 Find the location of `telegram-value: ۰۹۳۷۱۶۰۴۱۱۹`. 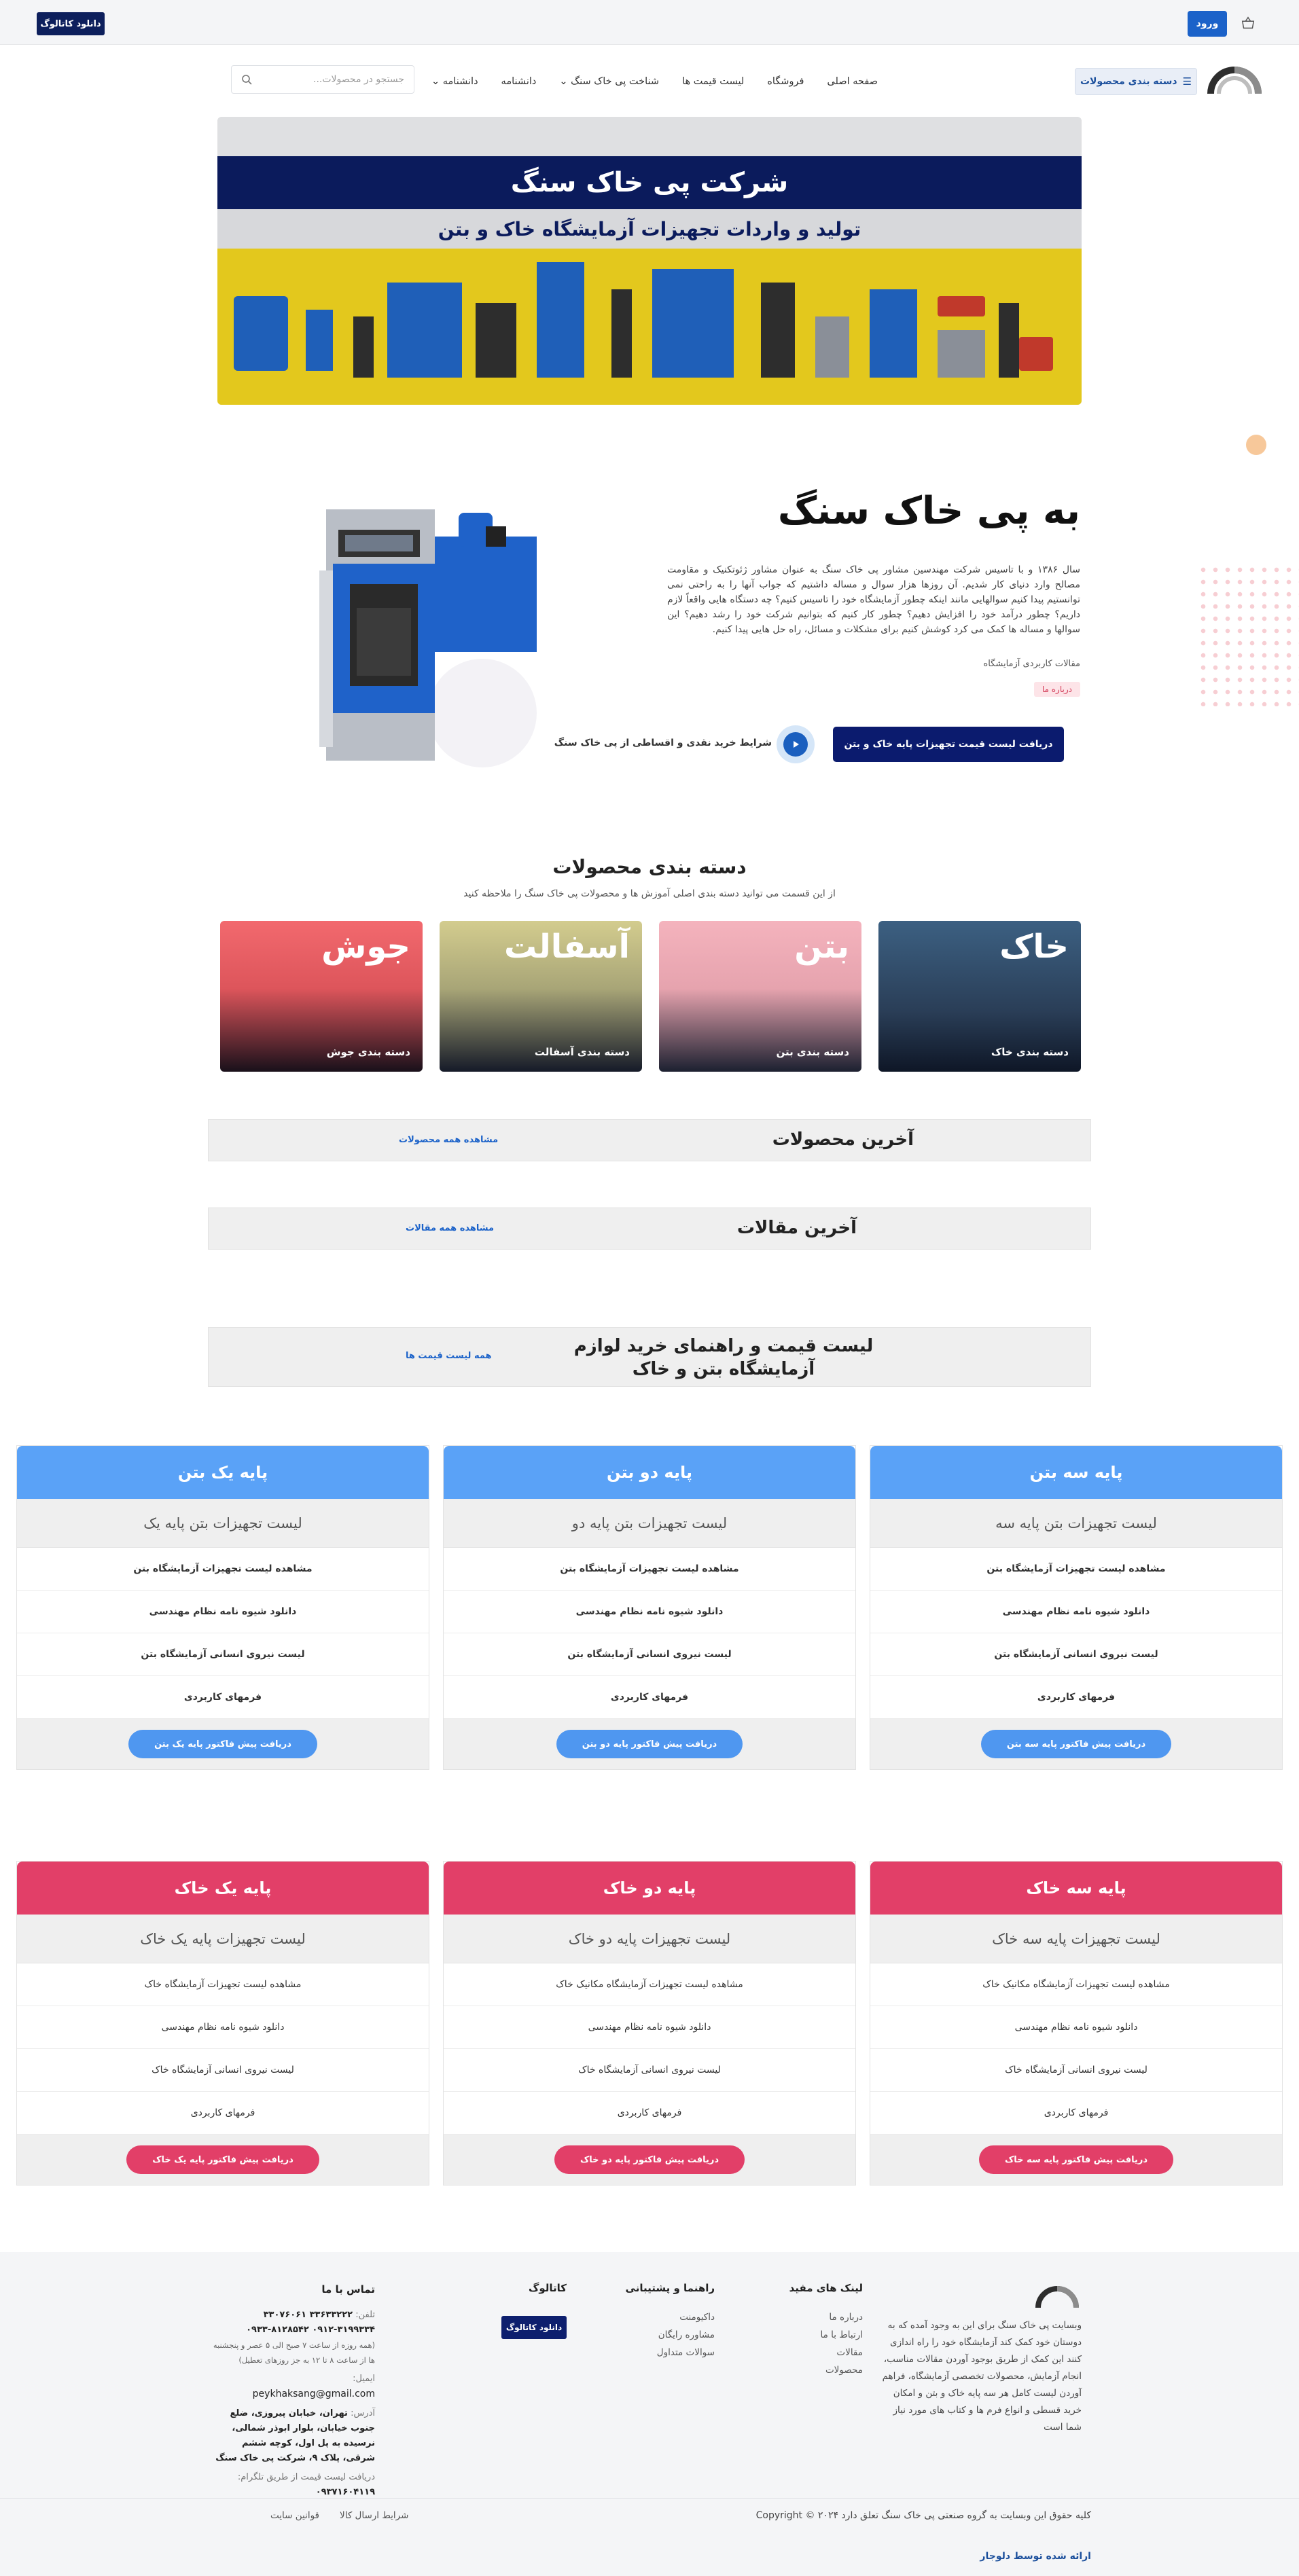

telegram-value: ۰۹۳۷۱۶۰۴۱۱۹ is located at coordinates (345, 2492).